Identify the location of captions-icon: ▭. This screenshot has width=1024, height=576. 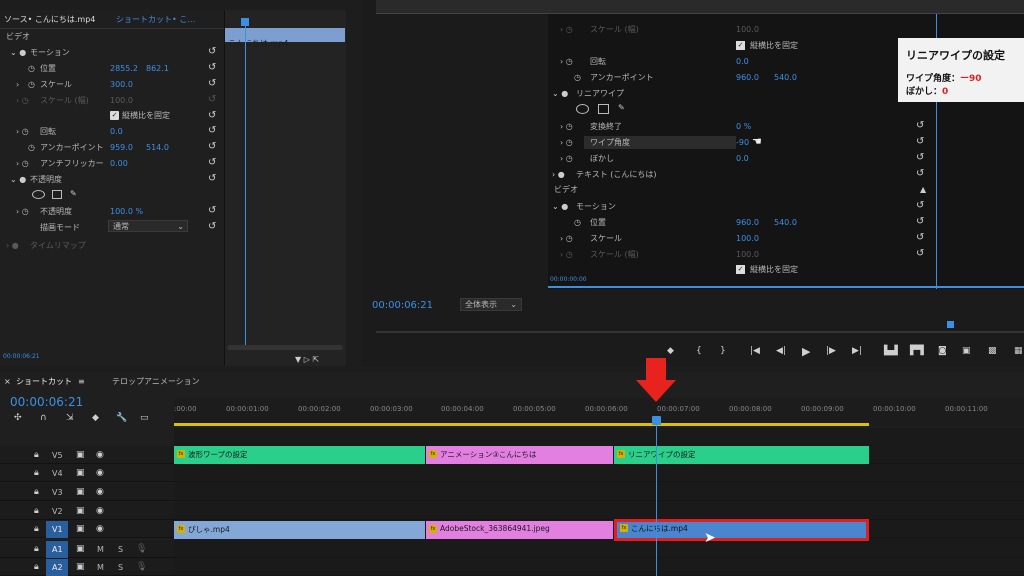
(144, 418).